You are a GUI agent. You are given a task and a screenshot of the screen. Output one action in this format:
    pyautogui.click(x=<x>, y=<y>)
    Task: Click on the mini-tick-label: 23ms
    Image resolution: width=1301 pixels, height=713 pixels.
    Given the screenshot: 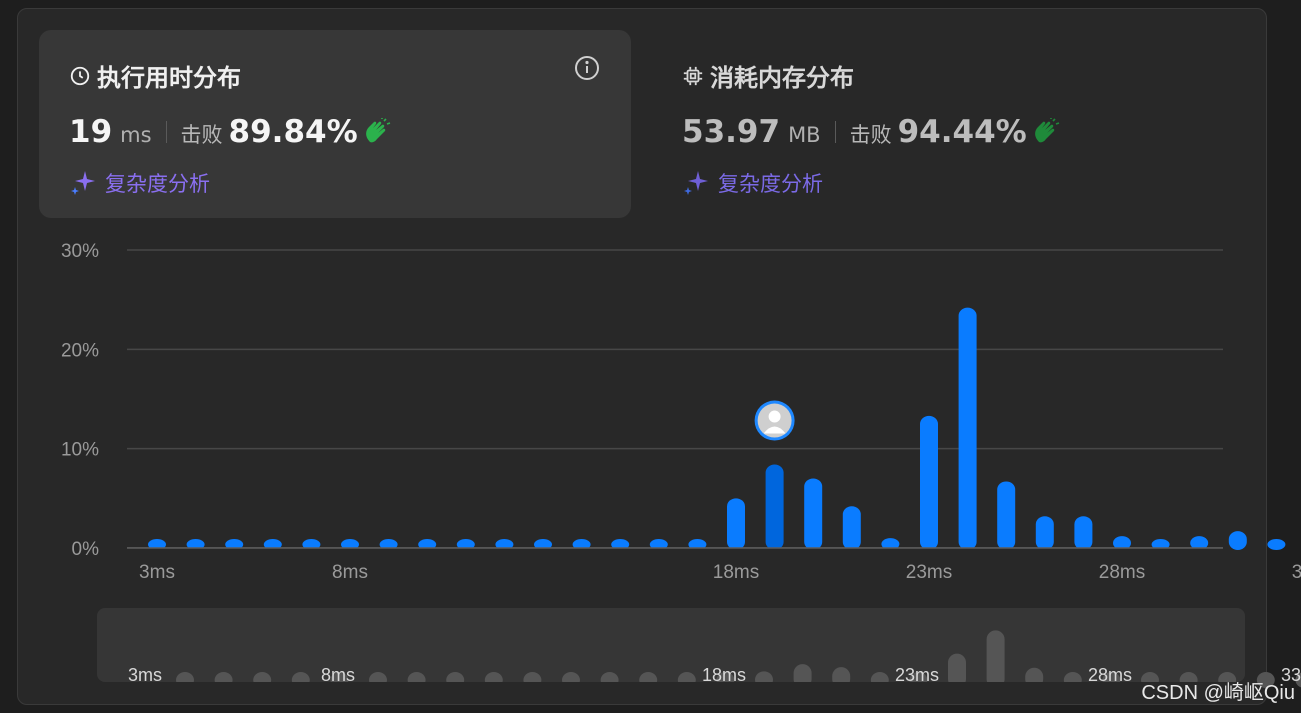 What is the action you would take?
    pyautogui.click(x=917, y=675)
    